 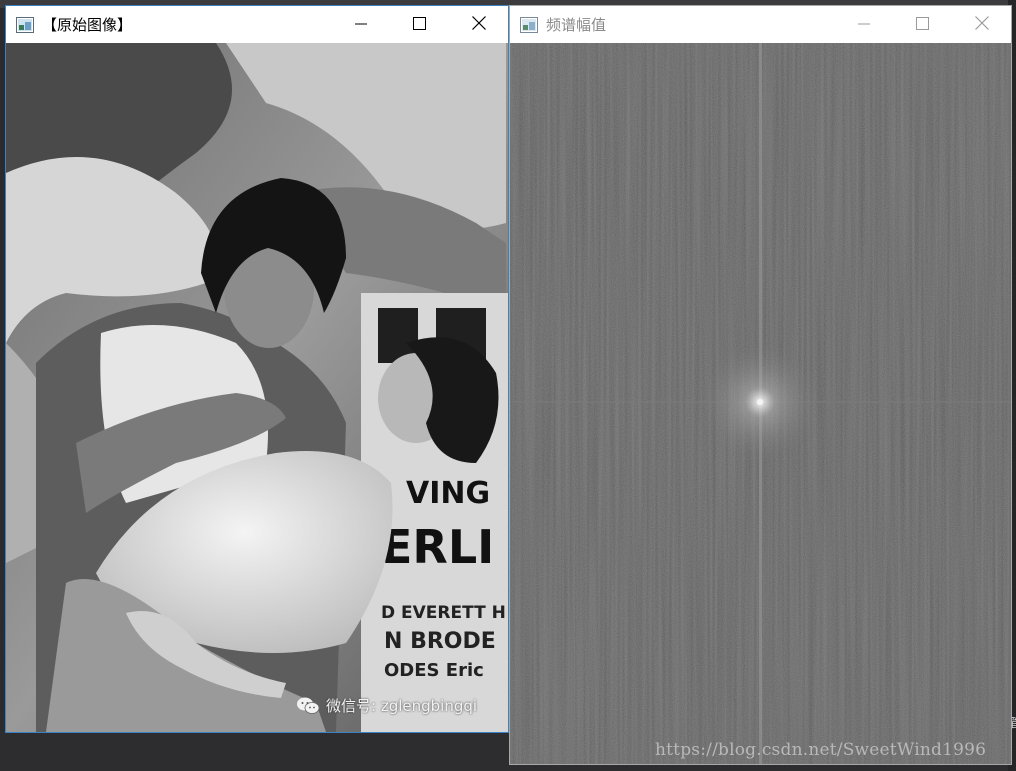 What do you see at coordinates (257, 24) in the screenshot?
I see `original-titlebar: 【原始图像】` at bounding box center [257, 24].